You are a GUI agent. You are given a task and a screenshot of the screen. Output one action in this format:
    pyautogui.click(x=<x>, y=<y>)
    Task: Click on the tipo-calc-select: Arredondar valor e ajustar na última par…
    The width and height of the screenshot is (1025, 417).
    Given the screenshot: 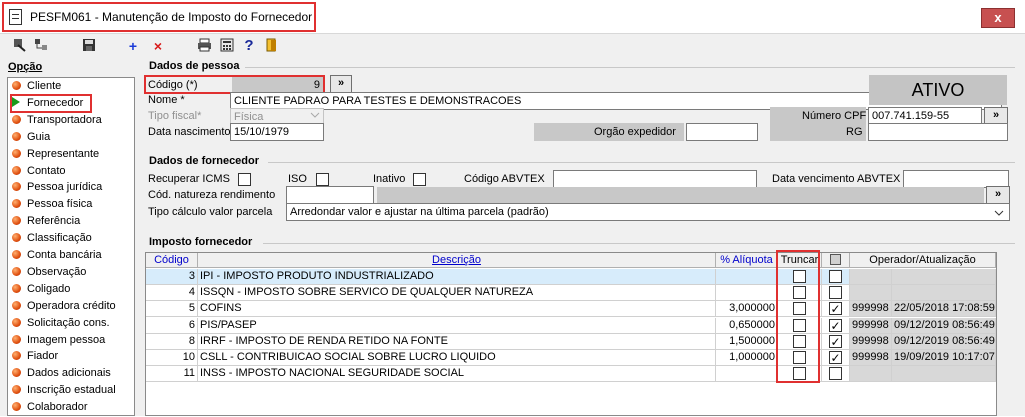 What is the action you would take?
    pyautogui.click(x=648, y=212)
    